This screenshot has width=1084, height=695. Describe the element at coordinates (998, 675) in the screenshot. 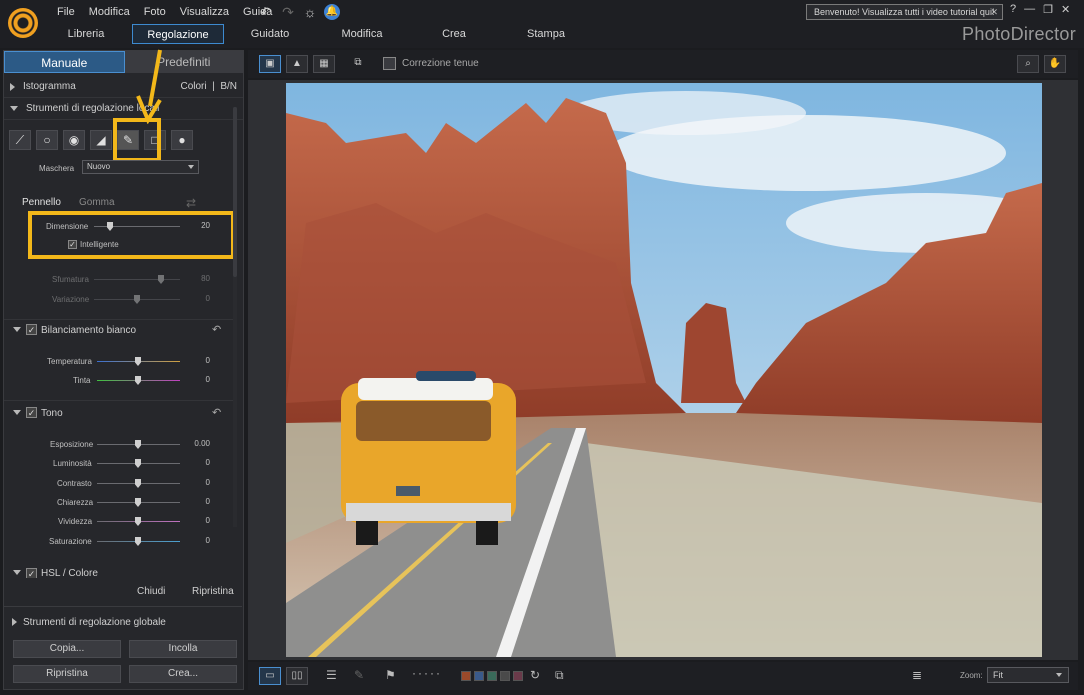

I see `zoom-value: Fit` at that location.